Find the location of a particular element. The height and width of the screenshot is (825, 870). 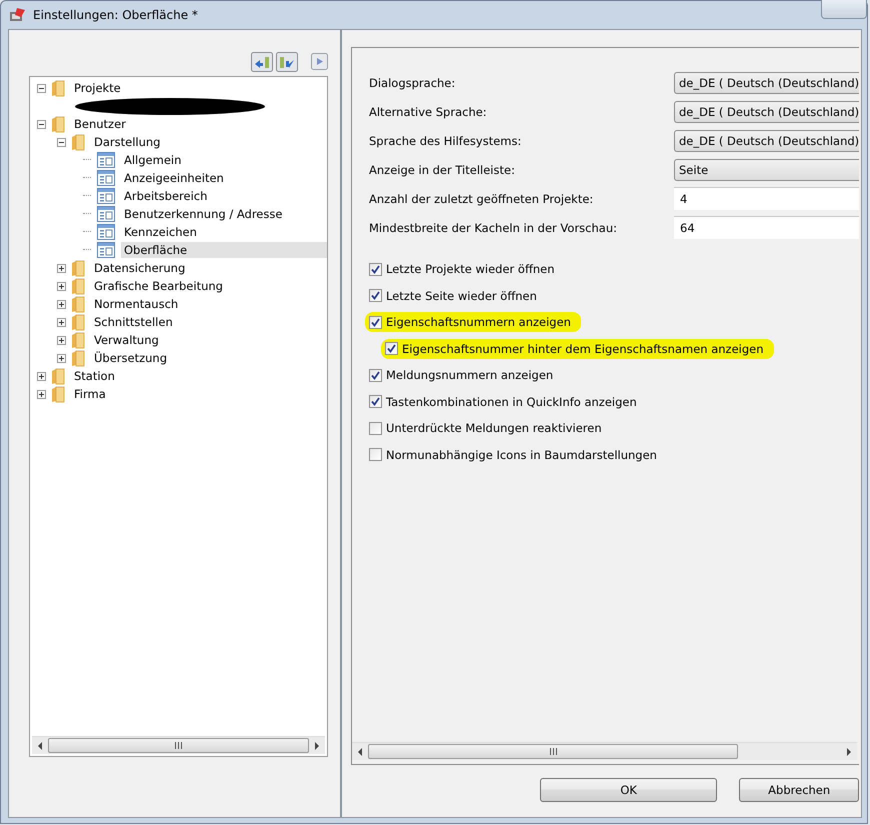

cancel-button: Abbrechen is located at coordinates (799, 790).